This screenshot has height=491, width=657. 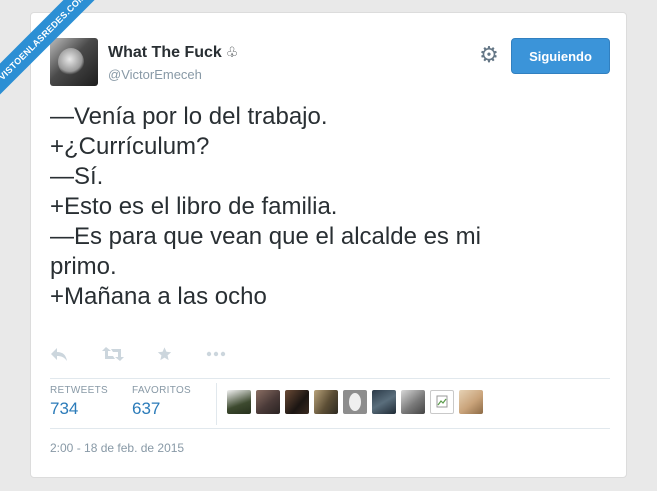 I want to click on retweet-icon, so click(x=113, y=356).